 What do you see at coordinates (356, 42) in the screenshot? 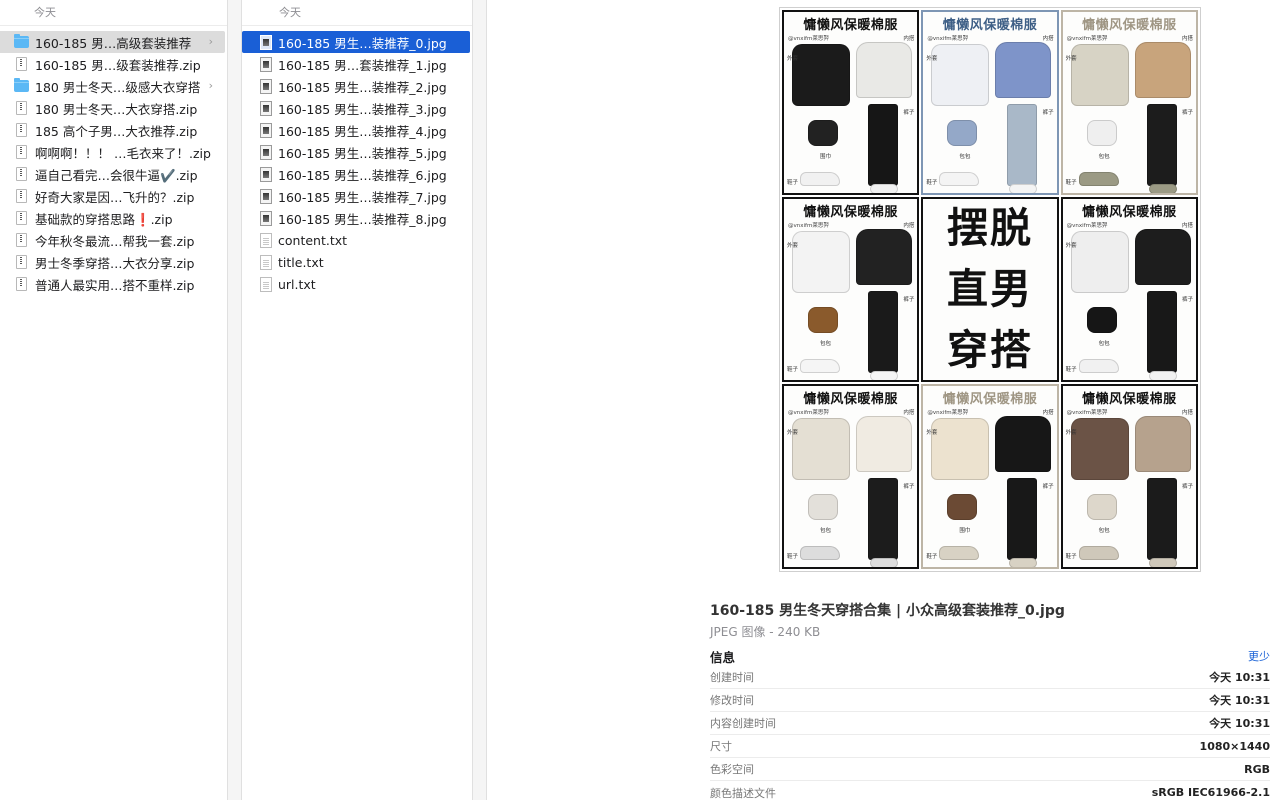
I see `file-row: 160-185 男生…装推荐_0.jpg` at bounding box center [356, 42].